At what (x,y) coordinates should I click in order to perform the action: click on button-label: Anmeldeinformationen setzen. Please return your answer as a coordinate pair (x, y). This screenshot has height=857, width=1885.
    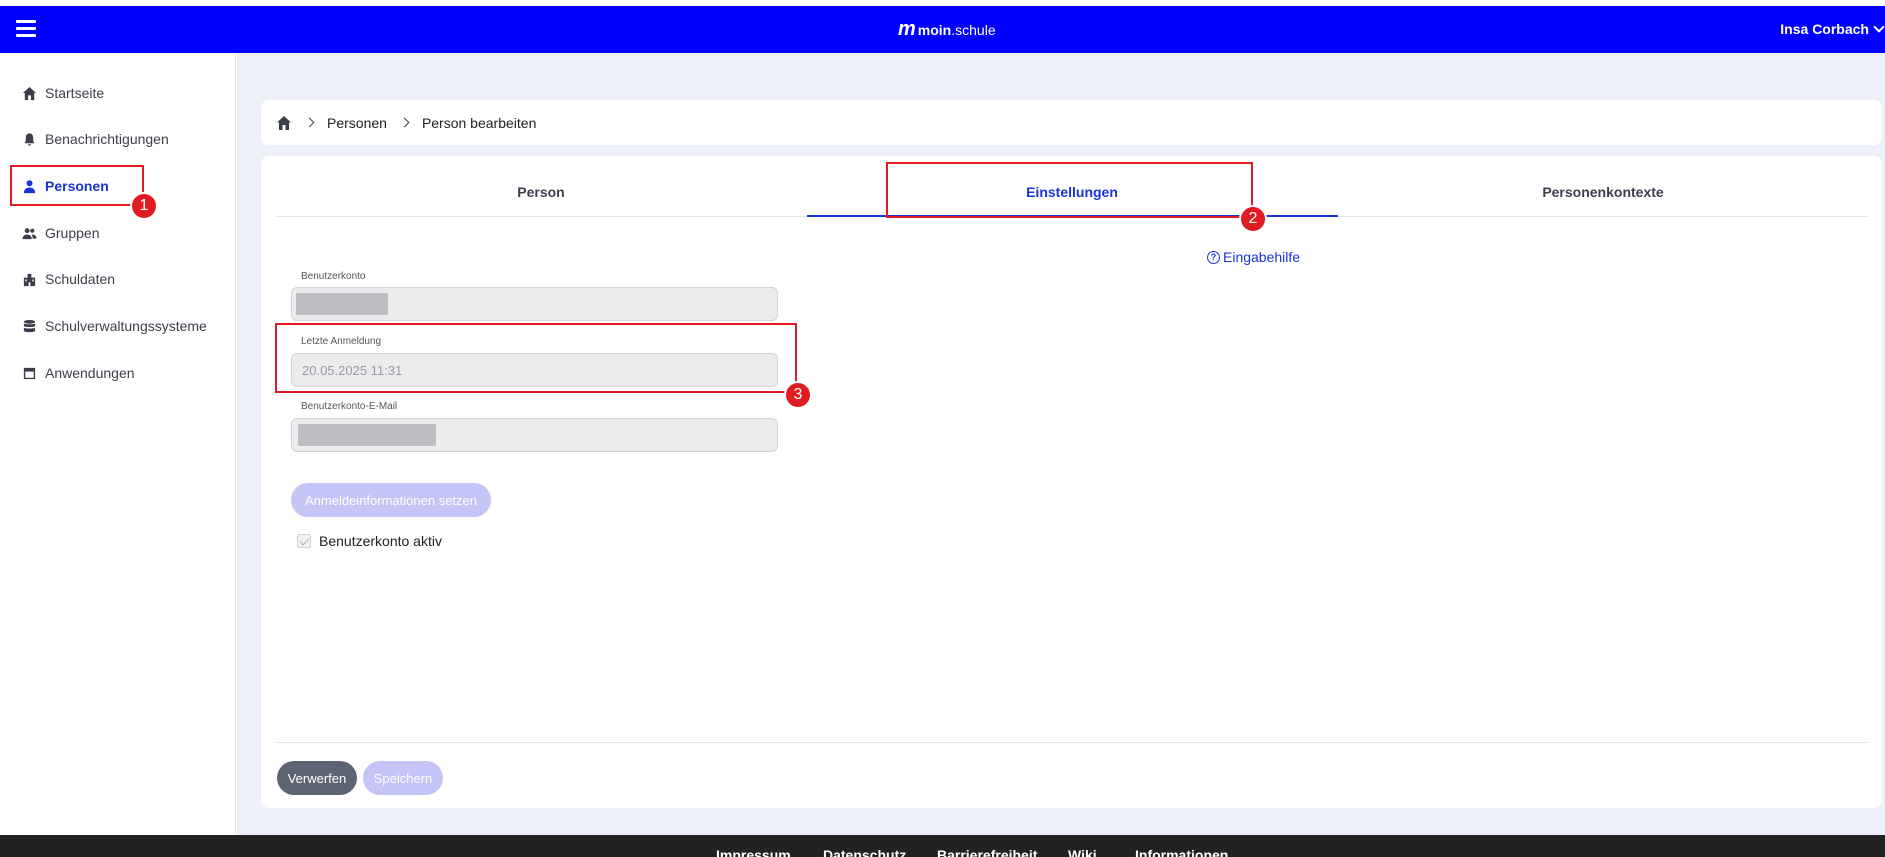
    Looking at the image, I should click on (391, 500).